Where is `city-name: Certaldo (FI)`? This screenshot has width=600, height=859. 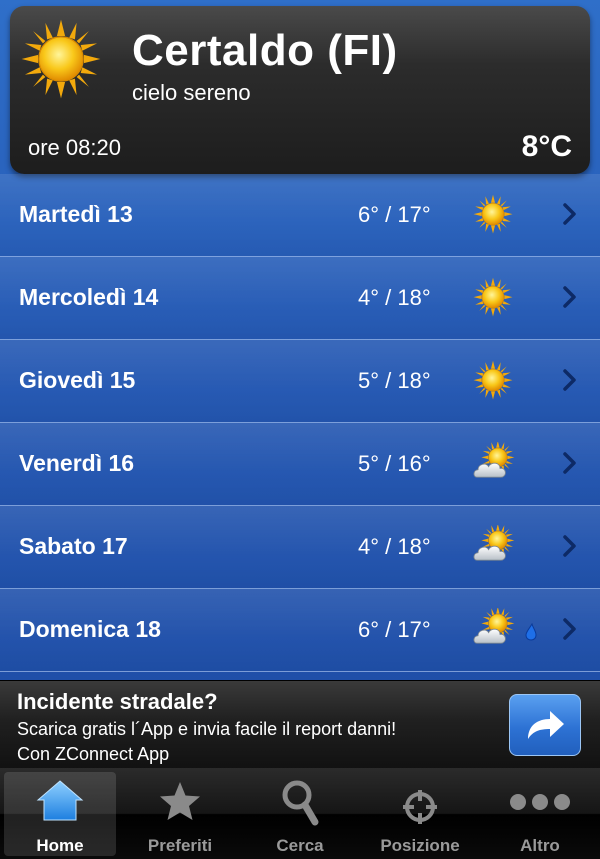
city-name: Certaldo (FI) is located at coordinates (265, 50).